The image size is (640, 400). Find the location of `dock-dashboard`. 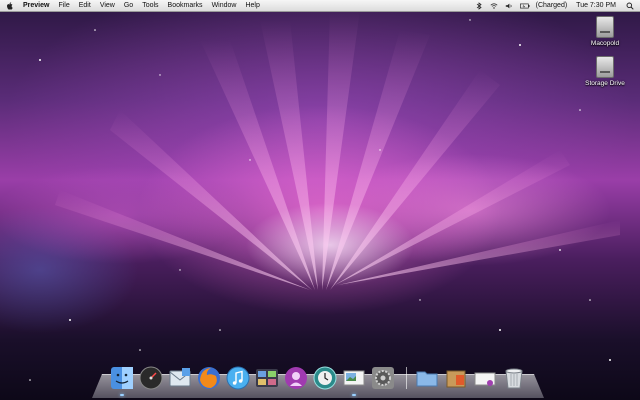

dock-dashboard is located at coordinates (151, 378).